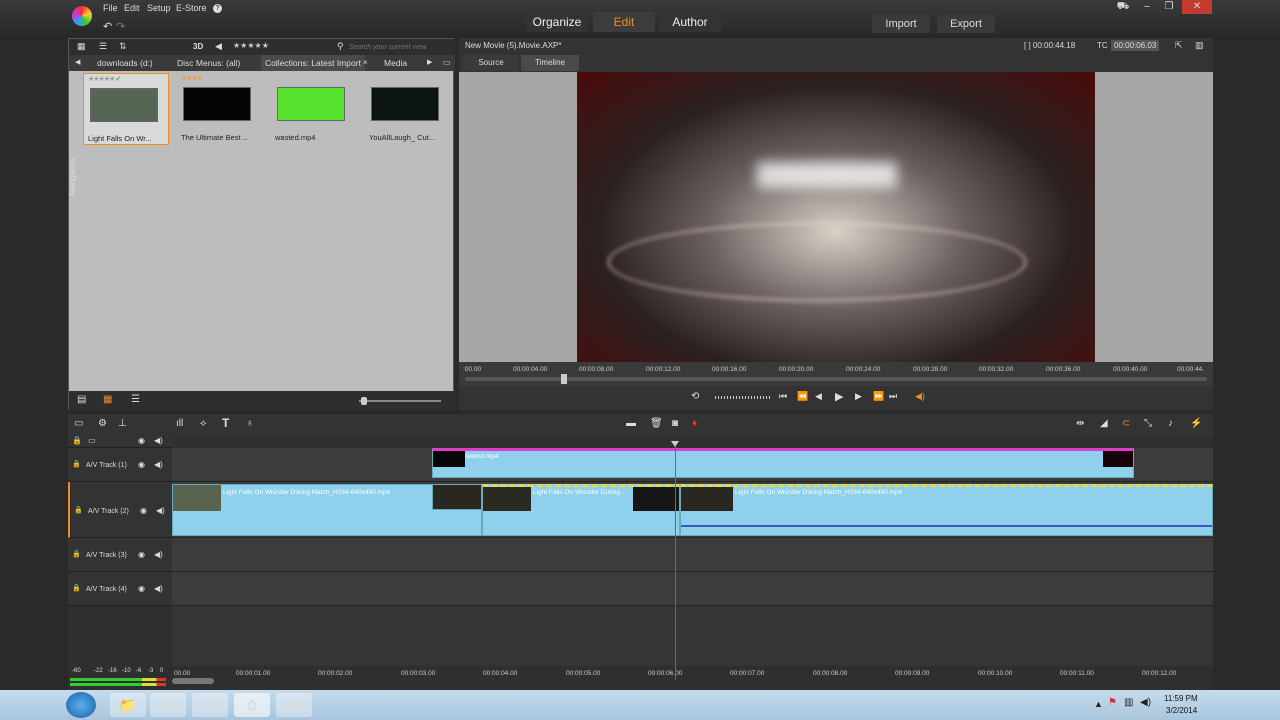 The image size is (1280, 720). What do you see at coordinates (743, 397) in the screenshot?
I see `shuttle-control` at bounding box center [743, 397].